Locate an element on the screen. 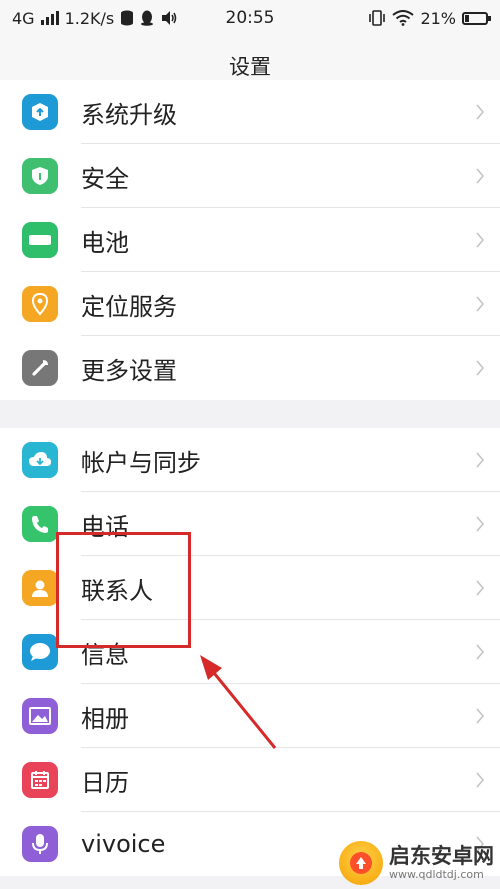  battery-status-icon is located at coordinates (476, 18).